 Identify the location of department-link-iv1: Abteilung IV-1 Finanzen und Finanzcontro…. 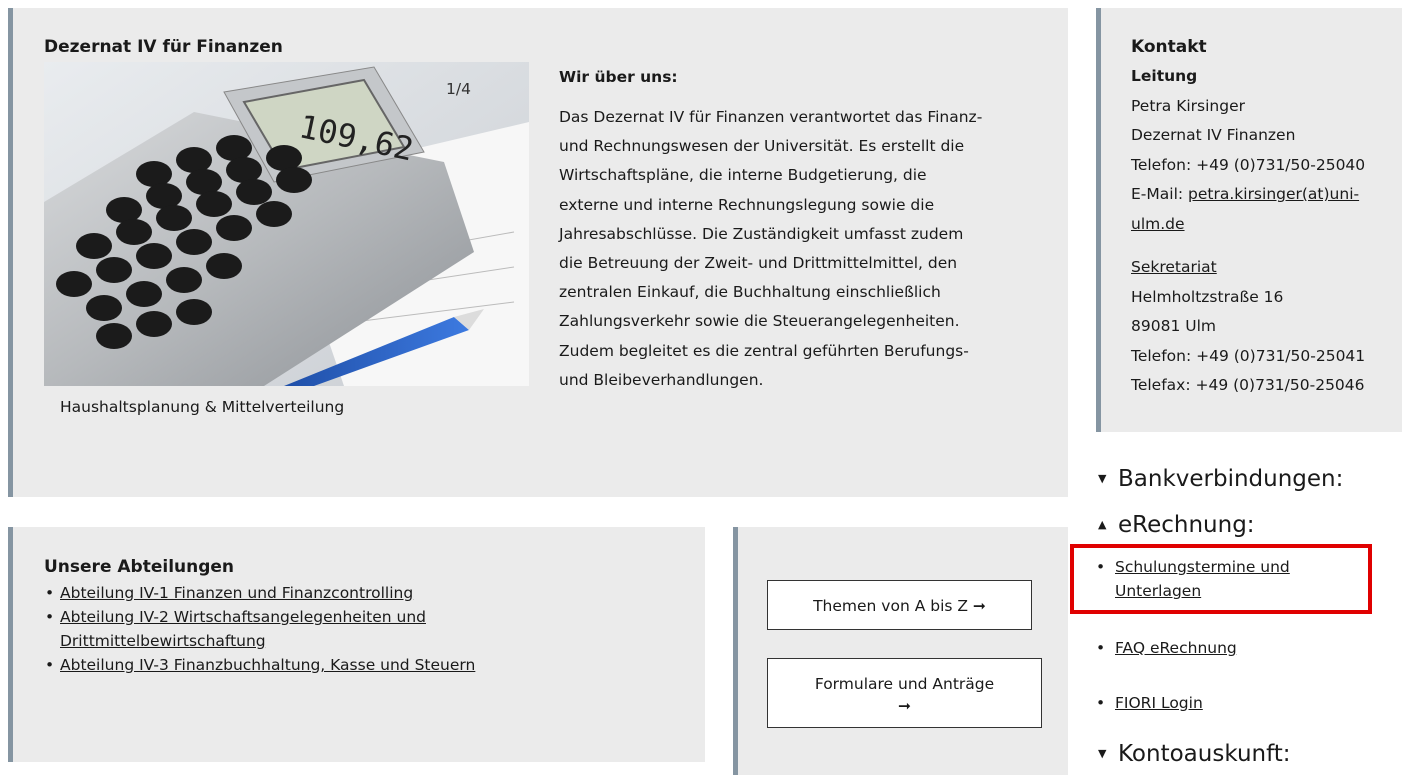
(236, 593).